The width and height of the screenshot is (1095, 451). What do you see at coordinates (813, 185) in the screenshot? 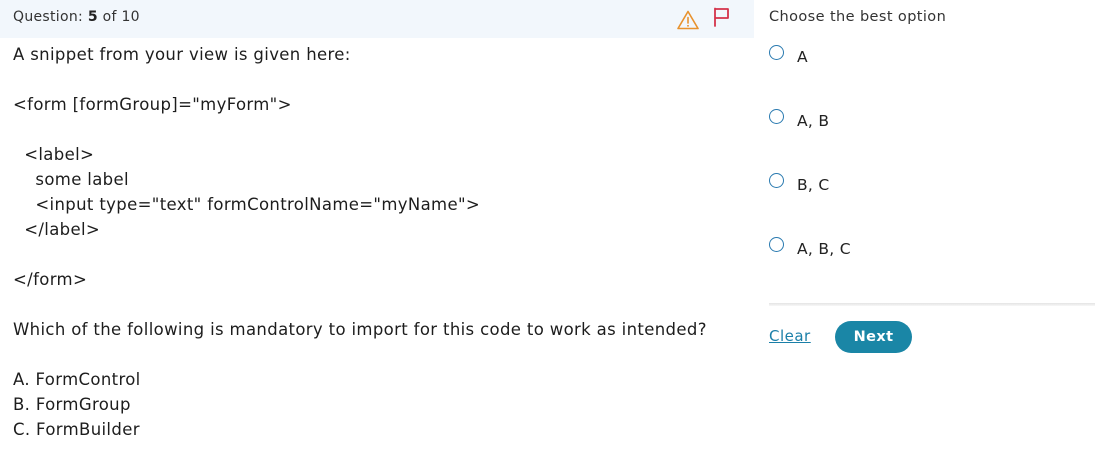
I see `option-label: B, C` at bounding box center [813, 185].